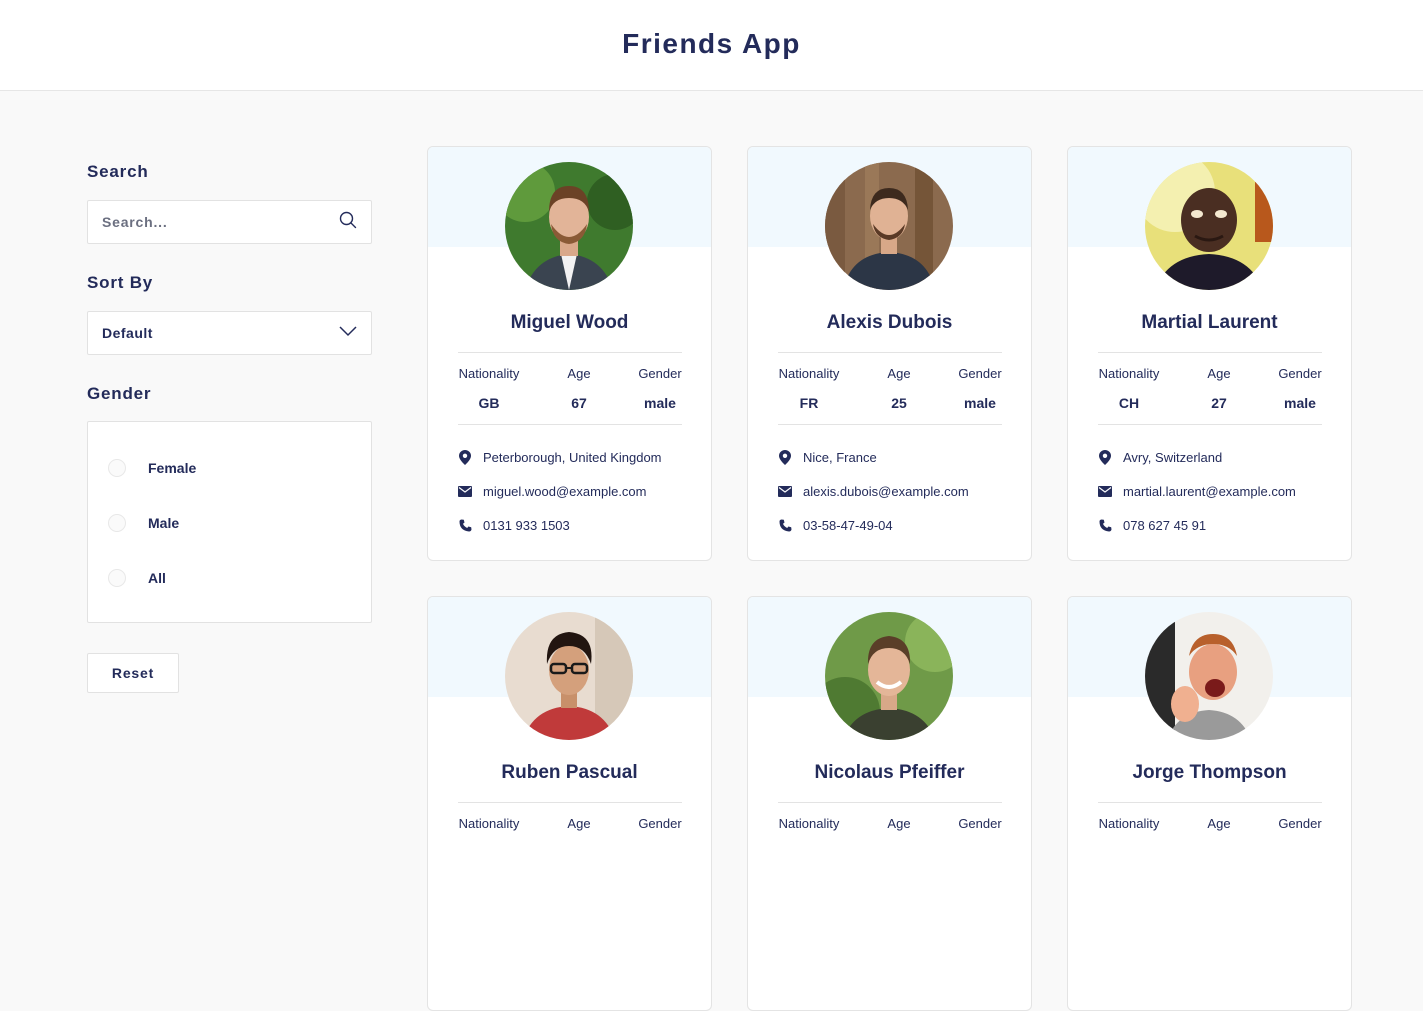 The image size is (1423, 1011). Describe the element at coordinates (569, 772) in the screenshot. I see `friend-name: Ruben Pascual` at that location.